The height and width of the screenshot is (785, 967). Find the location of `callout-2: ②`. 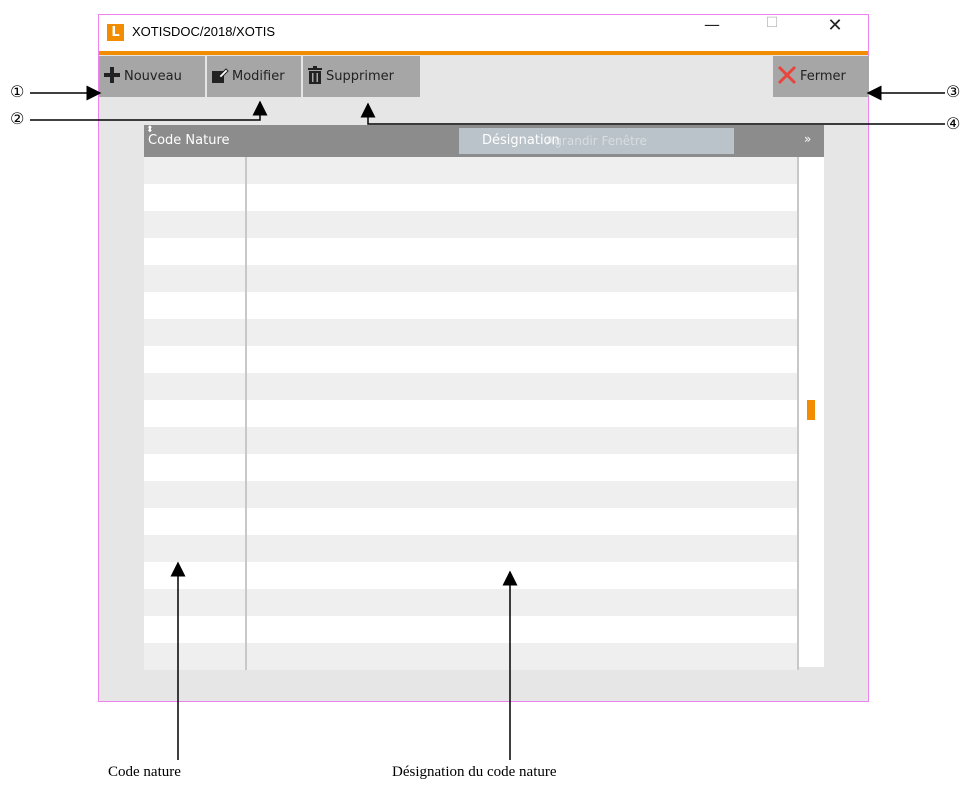

callout-2: ② is located at coordinates (17, 118).